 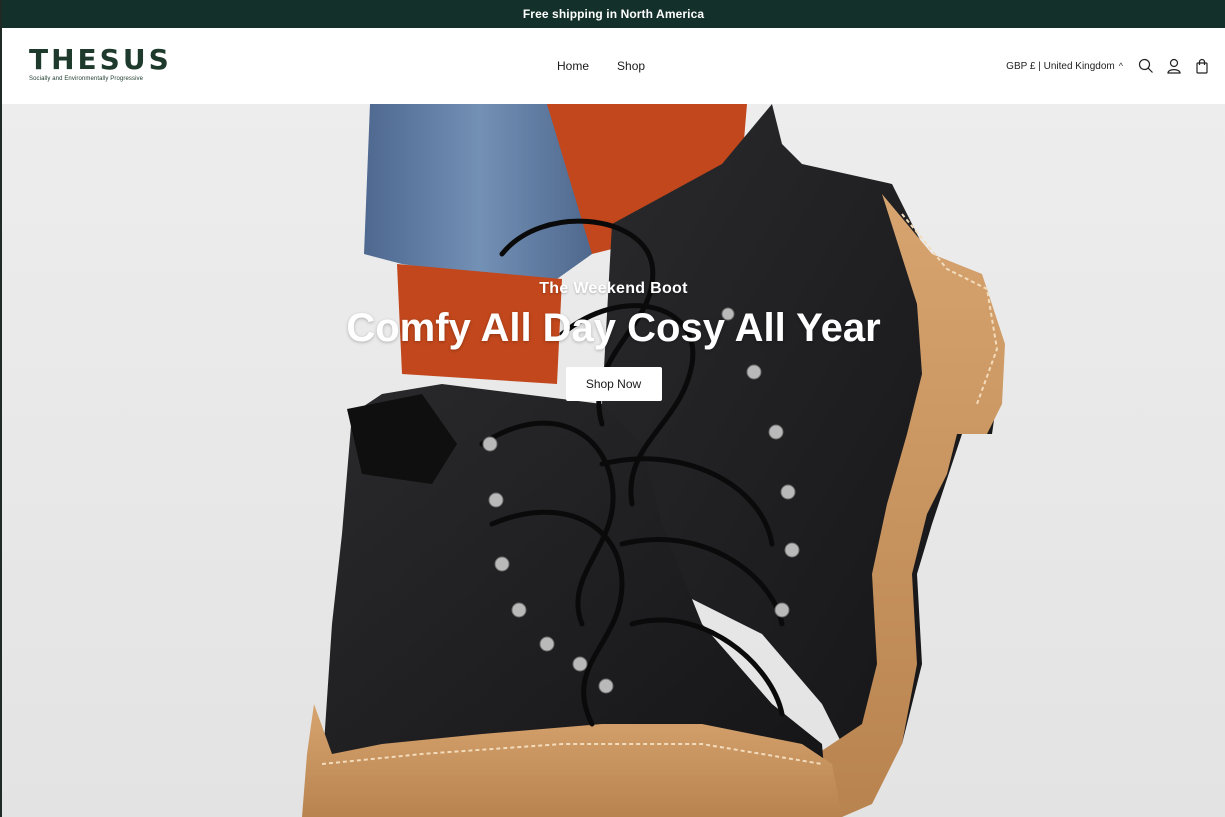 I want to click on locale-label: GBP £ | United Kingdom, so click(x=1060, y=66).